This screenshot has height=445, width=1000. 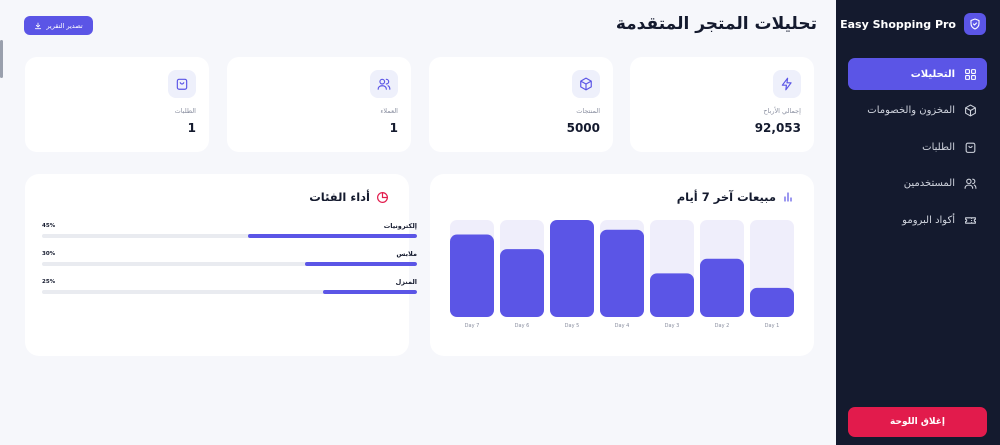 What do you see at coordinates (406, 282) in the screenshot?
I see `category-name: المنزل` at bounding box center [406, 282].